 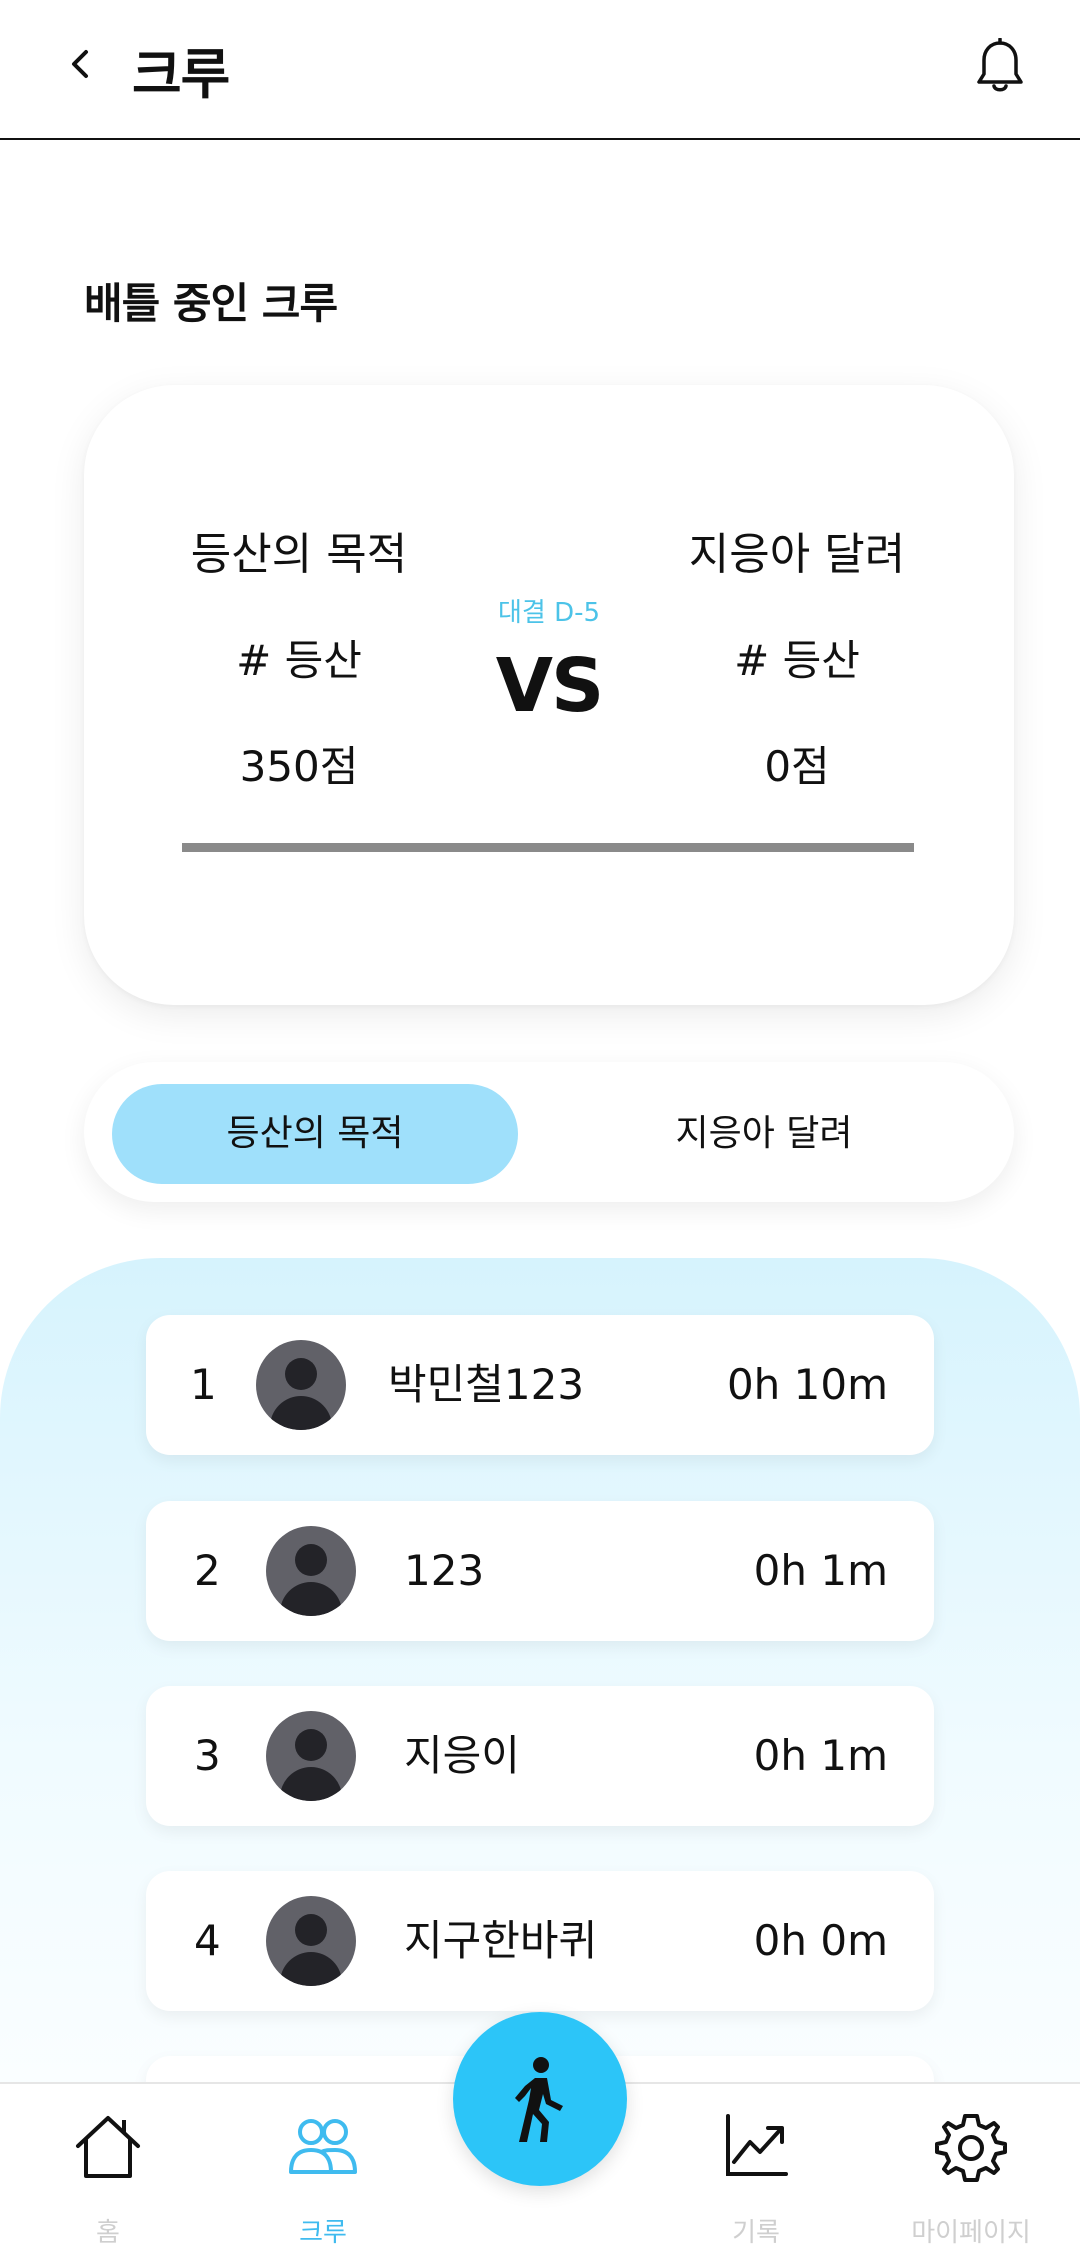 I want to click on gear-icon, so click(x=971, y=2148).